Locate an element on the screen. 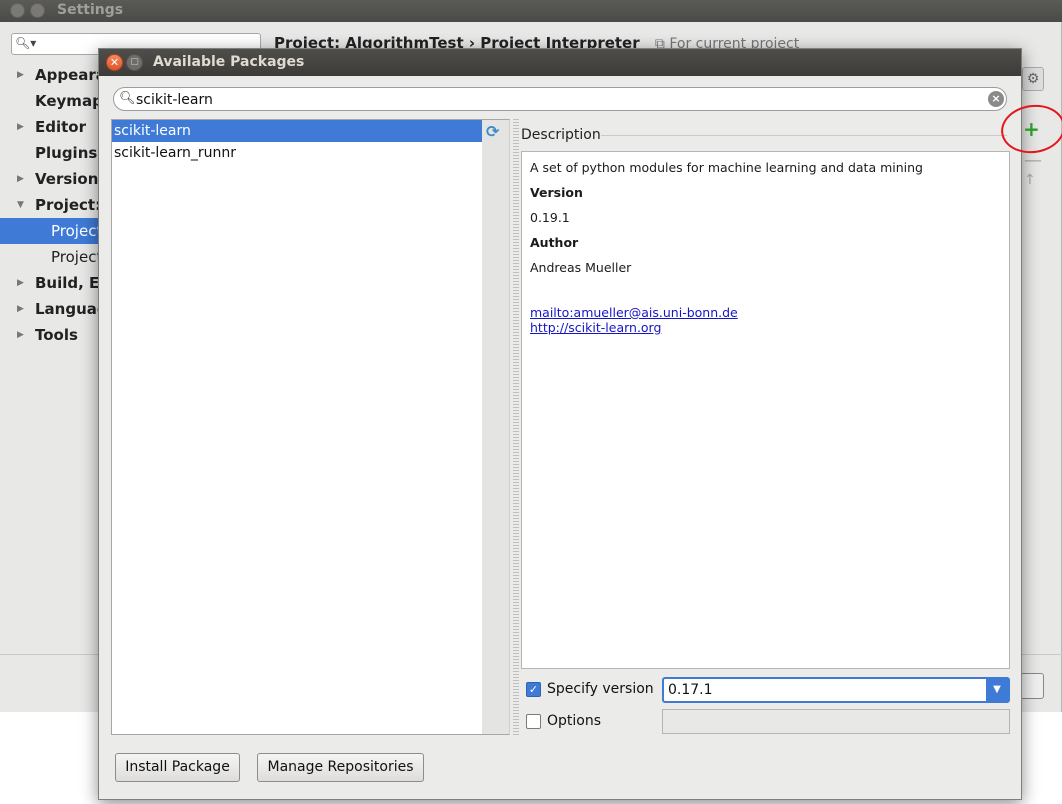 This screenshot has width=1062, height=804. close-icon: ✕ is located at coordinates (114, 62).